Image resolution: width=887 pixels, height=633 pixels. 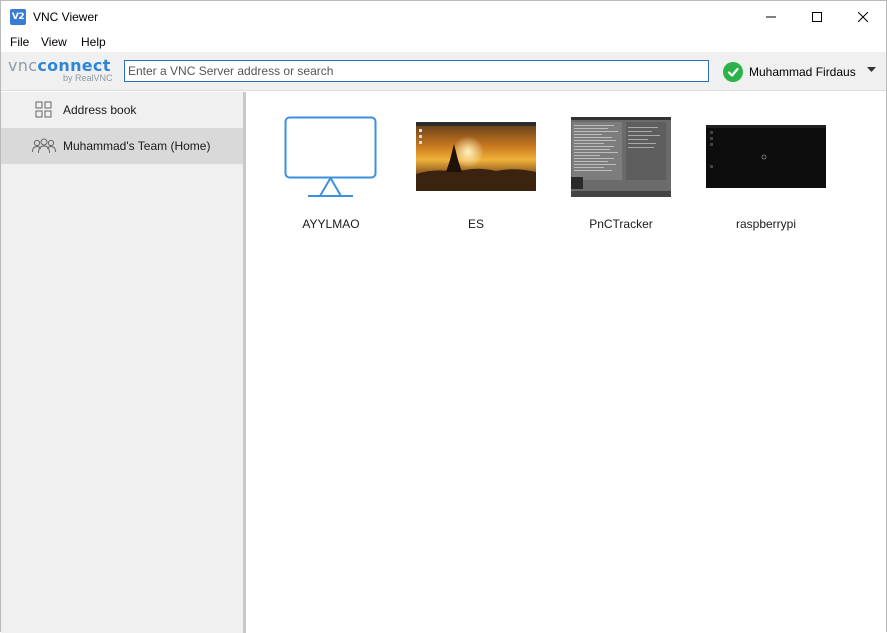 What do you see at coordinates (733, 72) in the screenshot?
I see `signed-in-check-icon` at bounding box center [733, 72].